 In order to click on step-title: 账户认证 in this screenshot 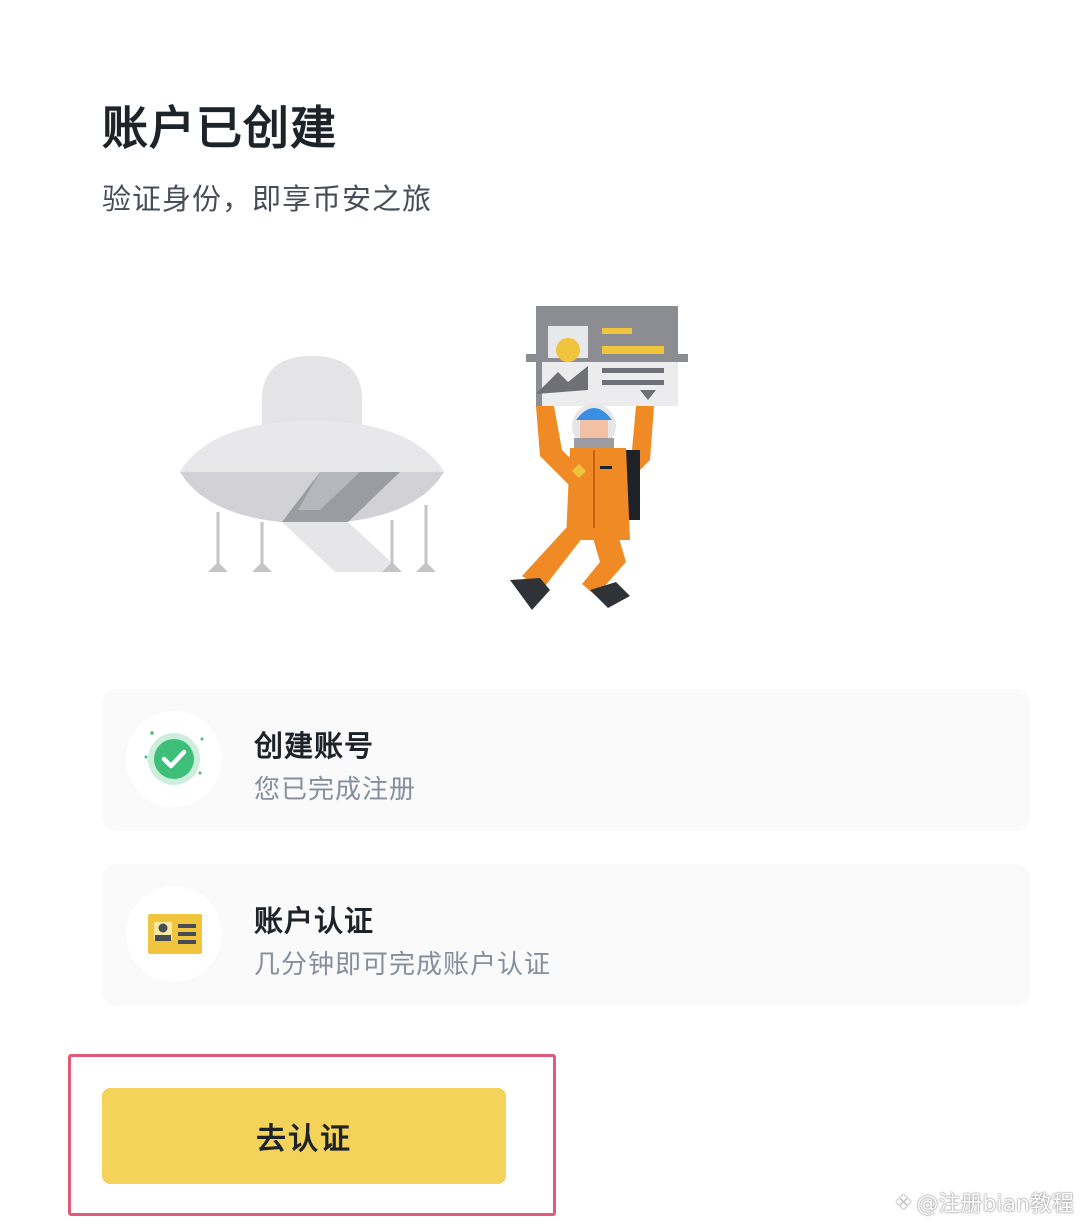, I will do `click(314, 921)`.